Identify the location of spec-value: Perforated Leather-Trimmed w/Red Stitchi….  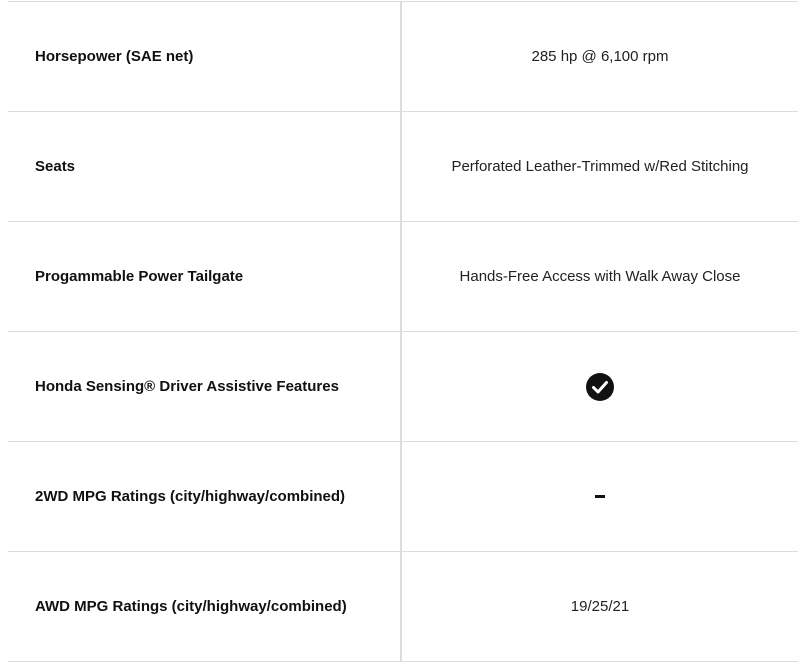
(600, 166).